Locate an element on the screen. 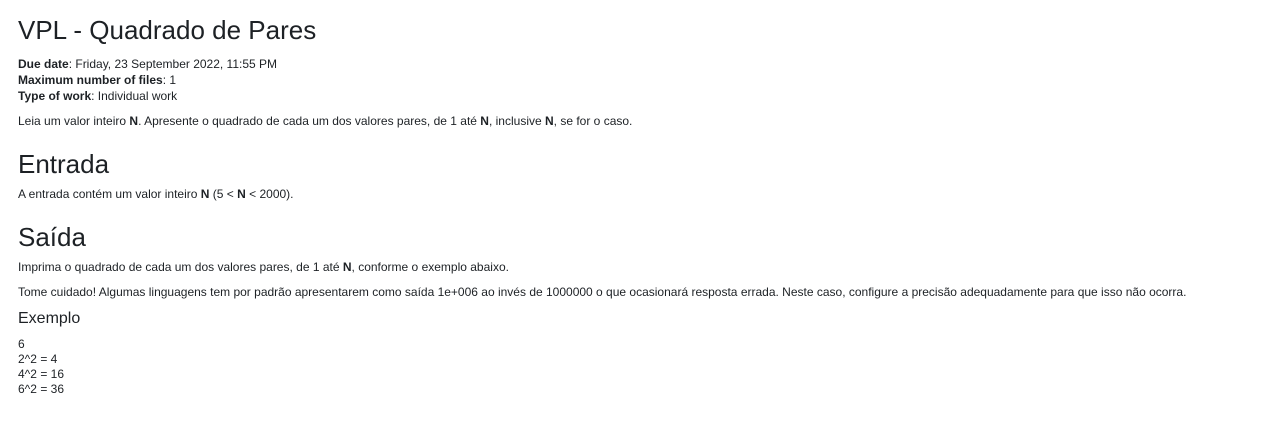 The image size is (1280, 435). page-title: VPL - Quadrado de Pares is located at coordinates (167, 30).